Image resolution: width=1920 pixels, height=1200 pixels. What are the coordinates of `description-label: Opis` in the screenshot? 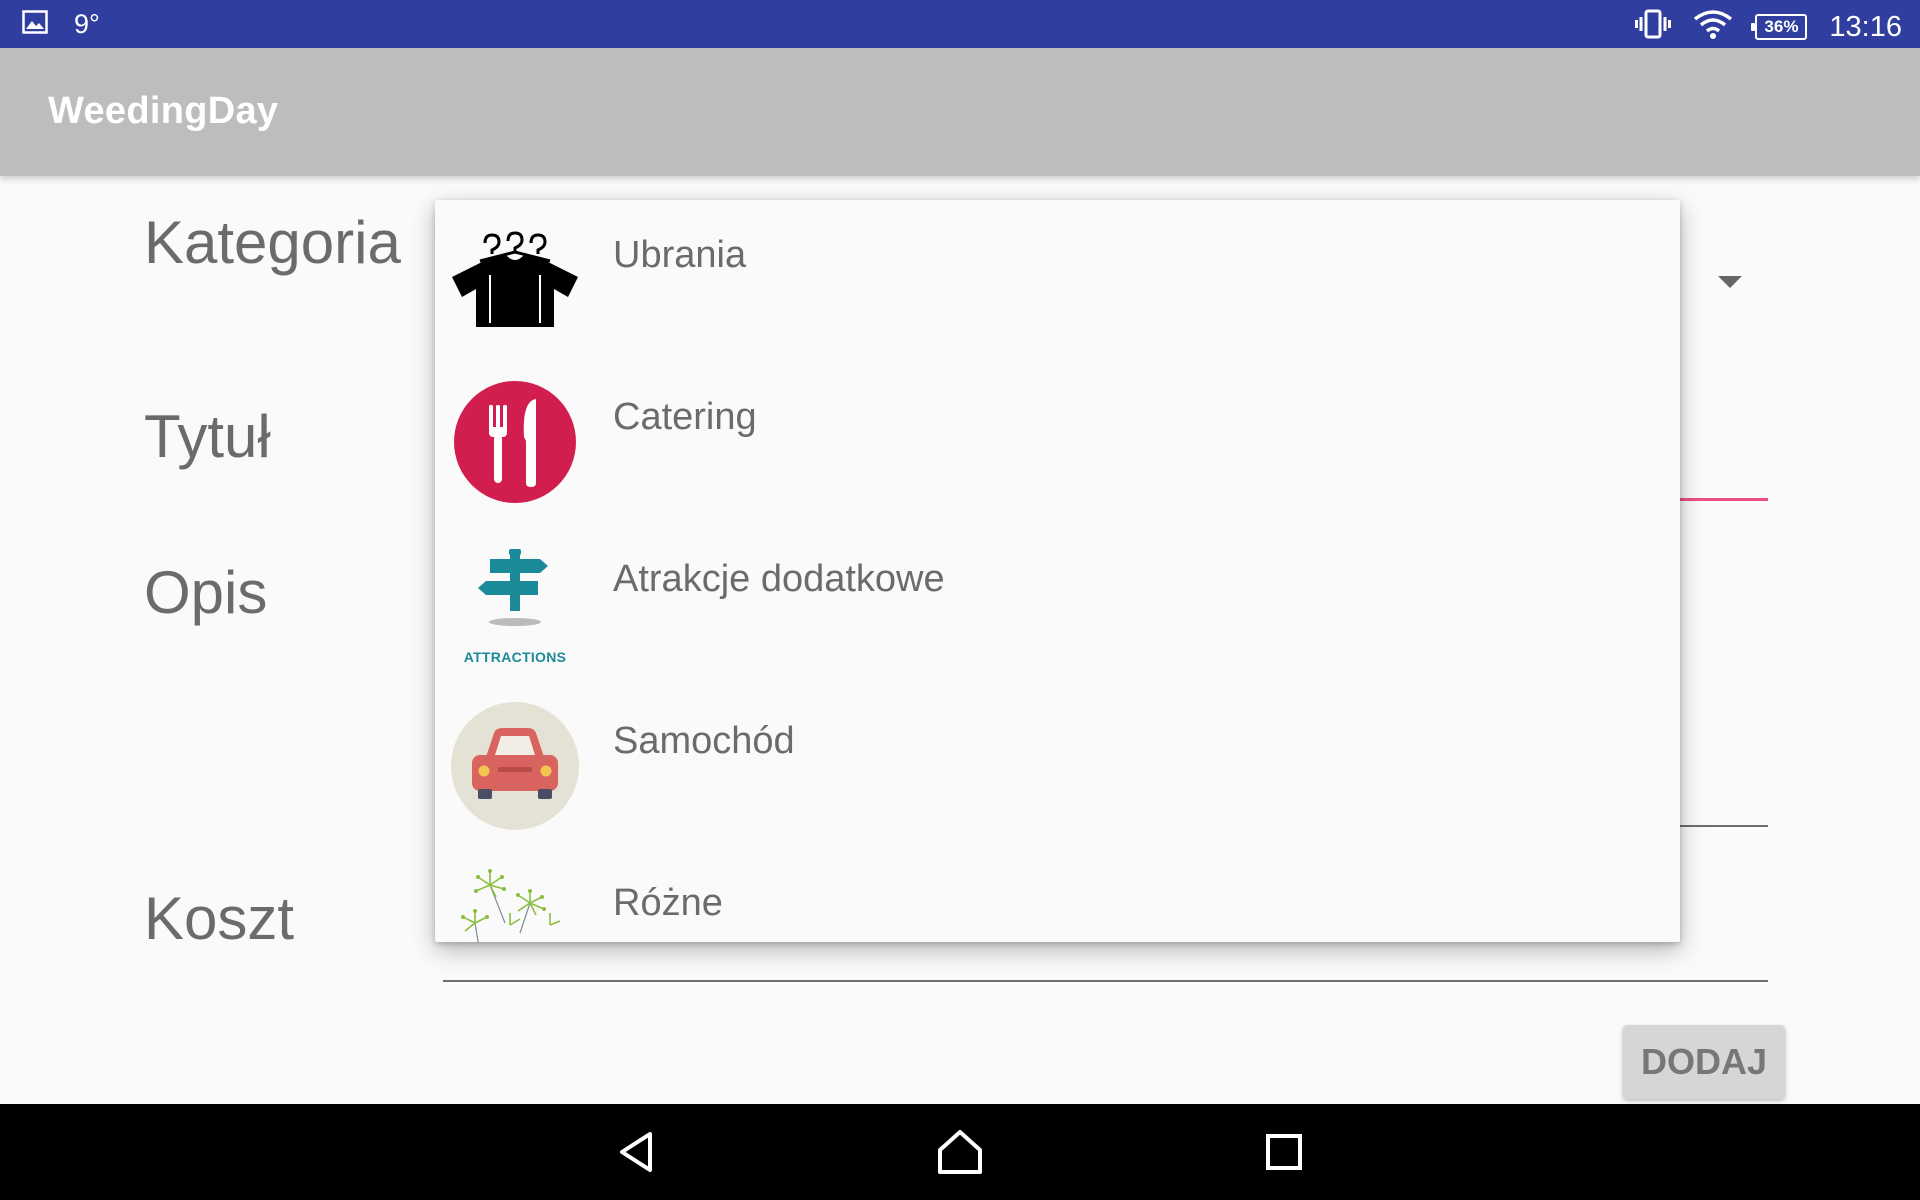 It's located at (206, 592).